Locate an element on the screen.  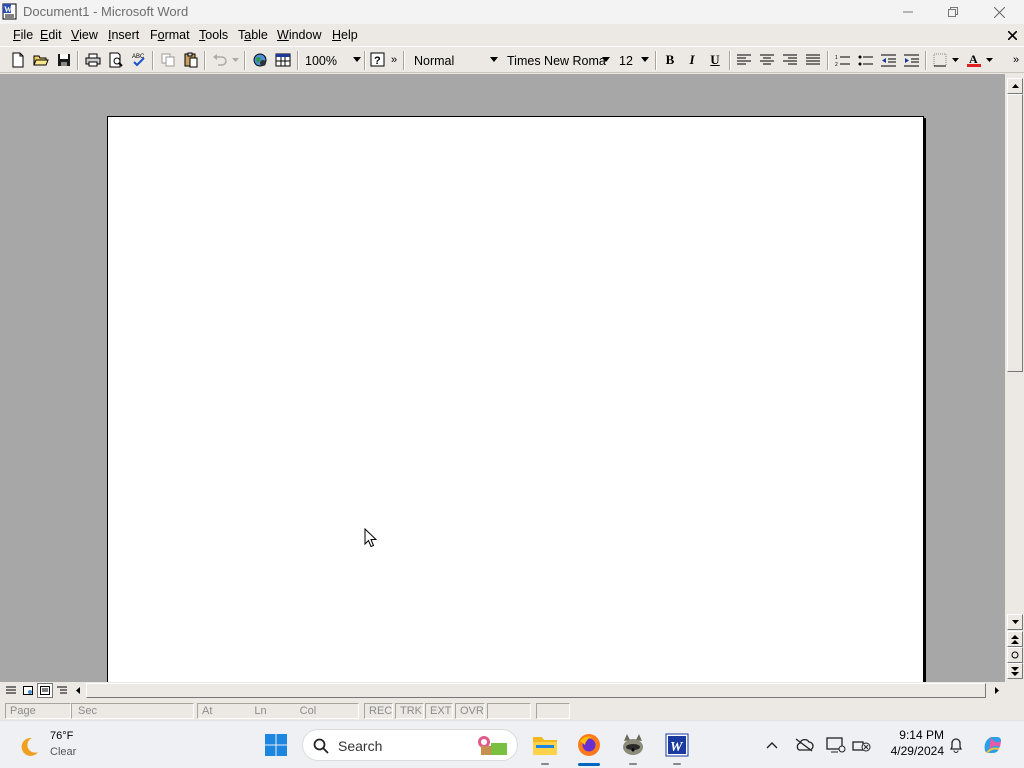
search-box: Search is located at coordinates (410, 745).